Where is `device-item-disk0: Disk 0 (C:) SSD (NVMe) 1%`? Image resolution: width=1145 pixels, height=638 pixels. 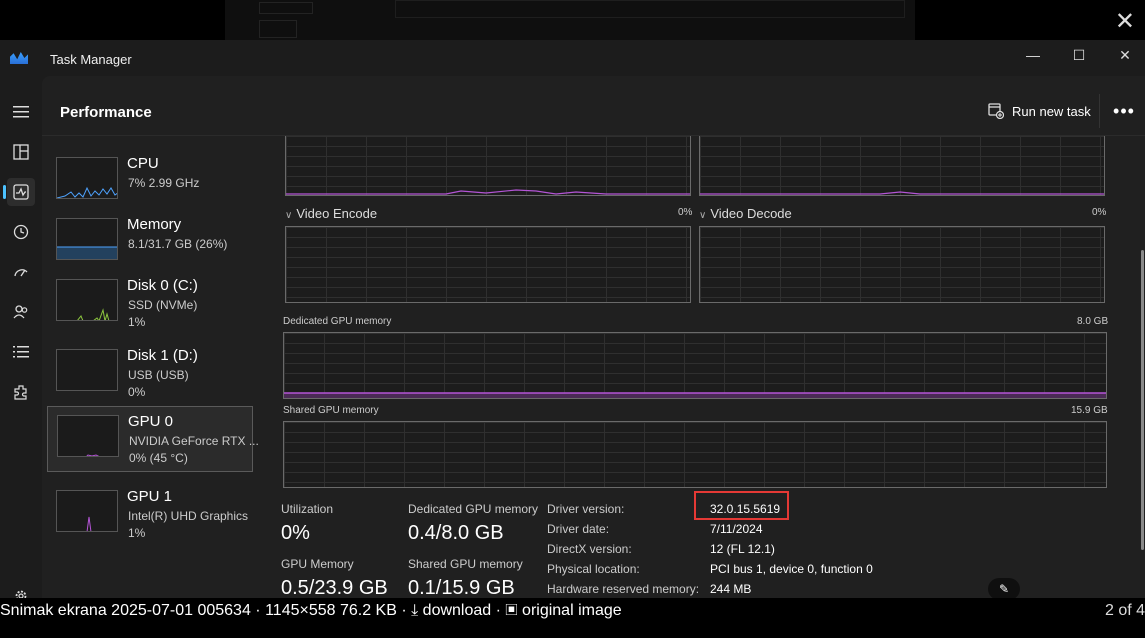 device-item-disk0: Disk 0 (C:) SSD (NVMe) 1% is located at coordinates (150, 304).